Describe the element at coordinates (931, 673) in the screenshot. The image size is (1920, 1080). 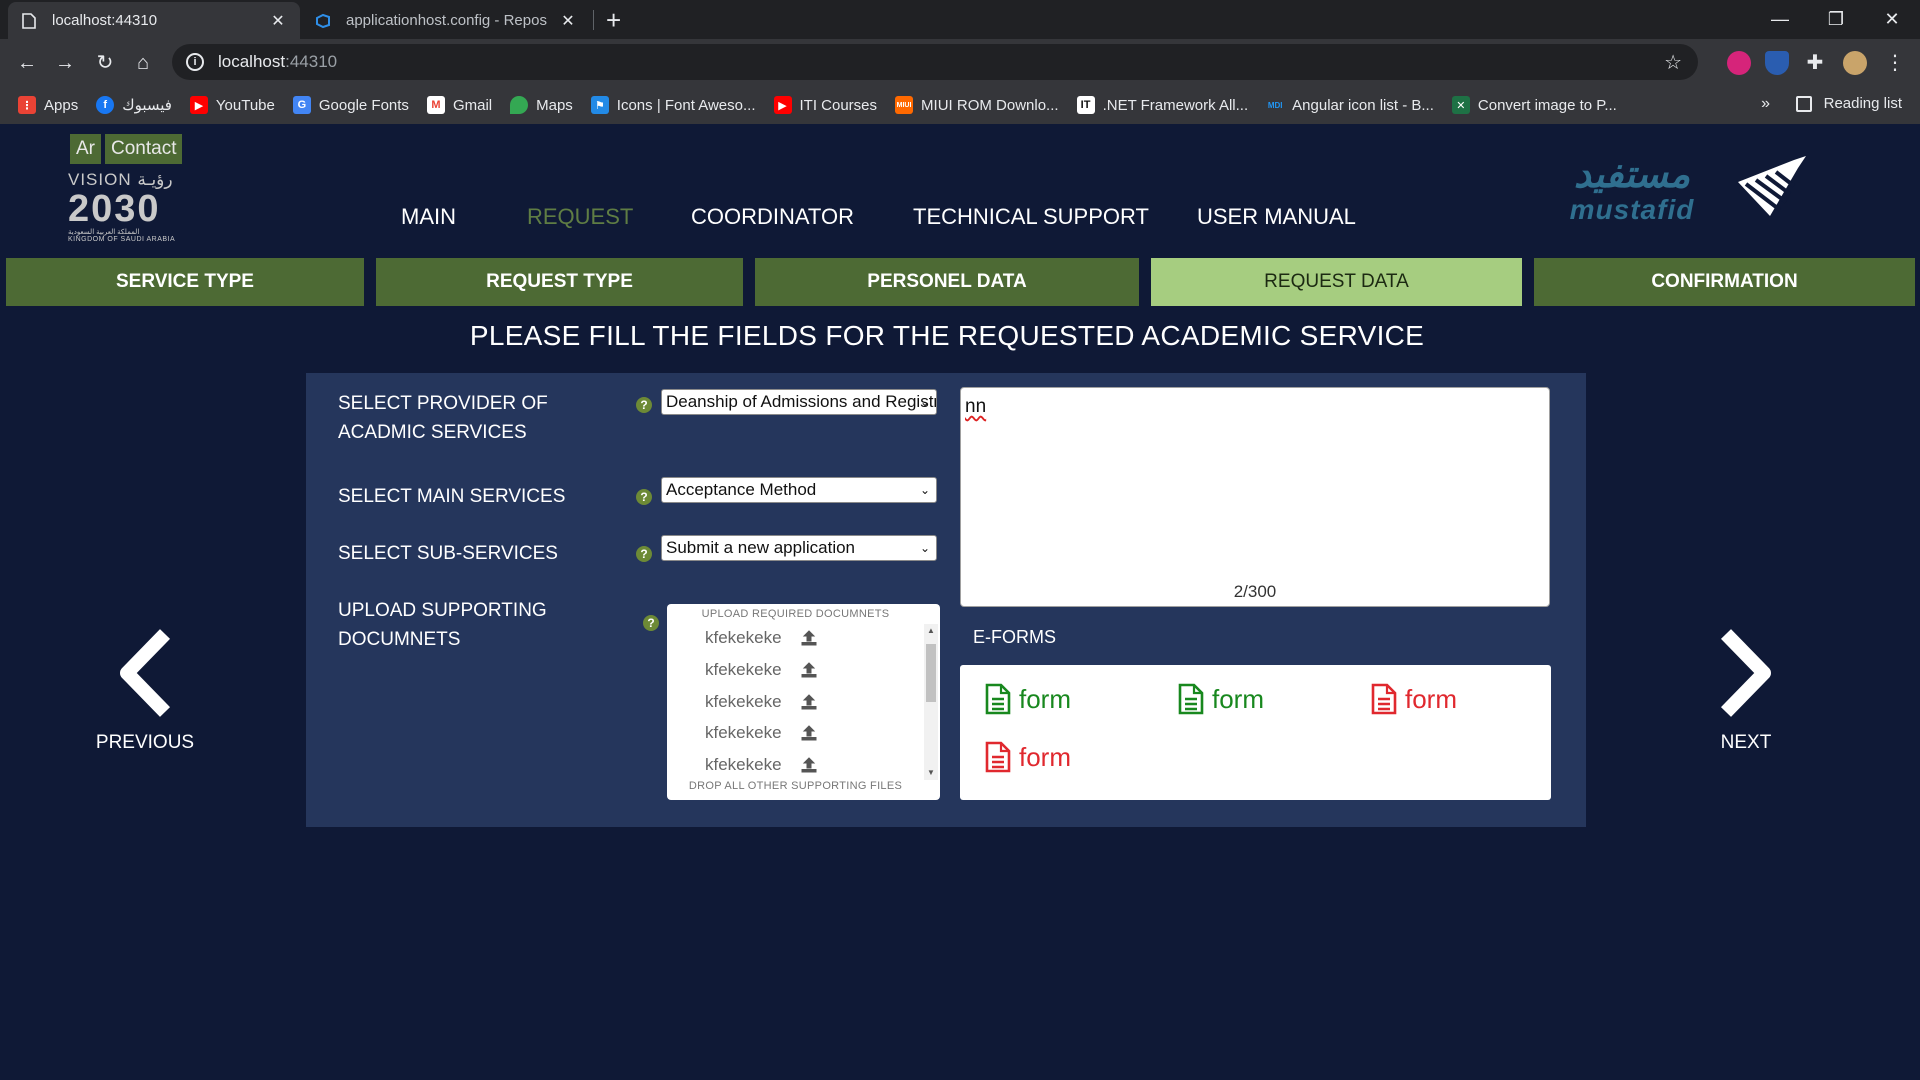
I see `scroll-thumb` at that location.